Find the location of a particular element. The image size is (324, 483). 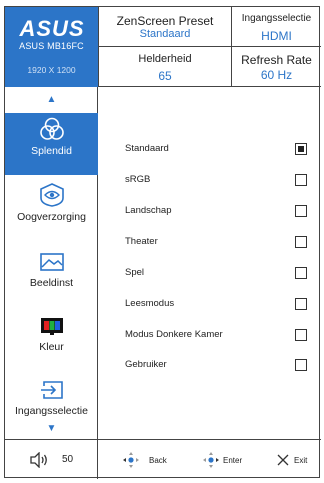

image-icon is located at coordinates (51, 262).